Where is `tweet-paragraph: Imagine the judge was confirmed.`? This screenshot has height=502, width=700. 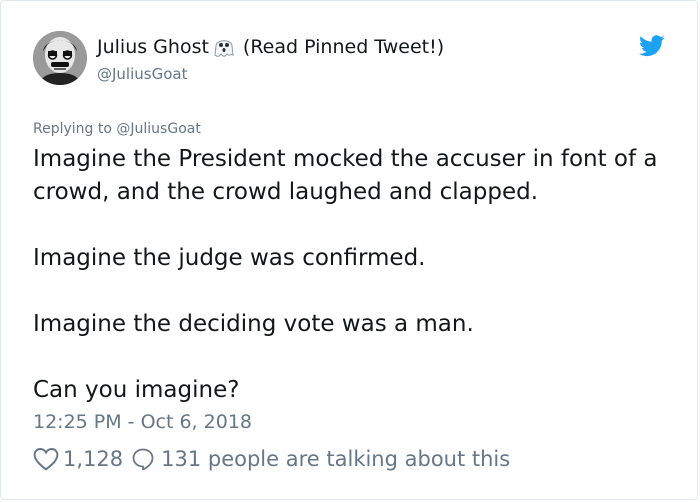 tweet-paragraph: Imagine the judge was confirmed. is located at coordinates (229, 258).